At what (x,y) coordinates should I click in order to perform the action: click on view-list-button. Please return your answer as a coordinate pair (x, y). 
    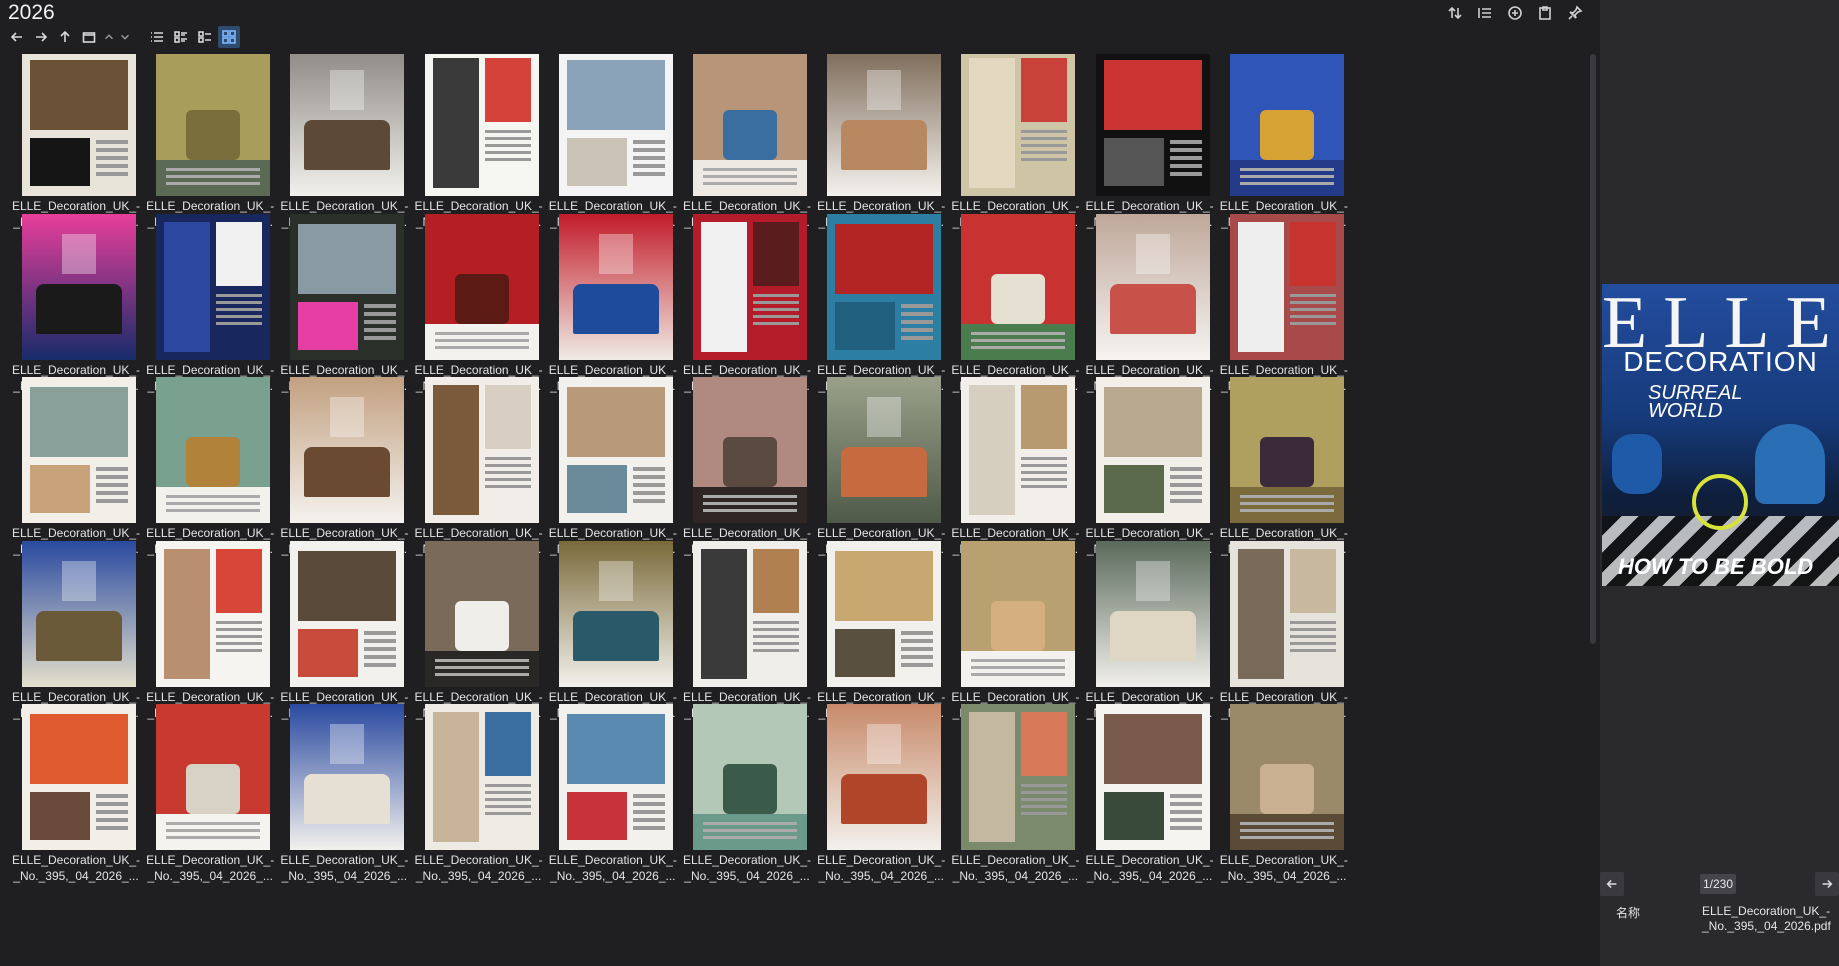
    Looking at the image, I should click on (157, 37).